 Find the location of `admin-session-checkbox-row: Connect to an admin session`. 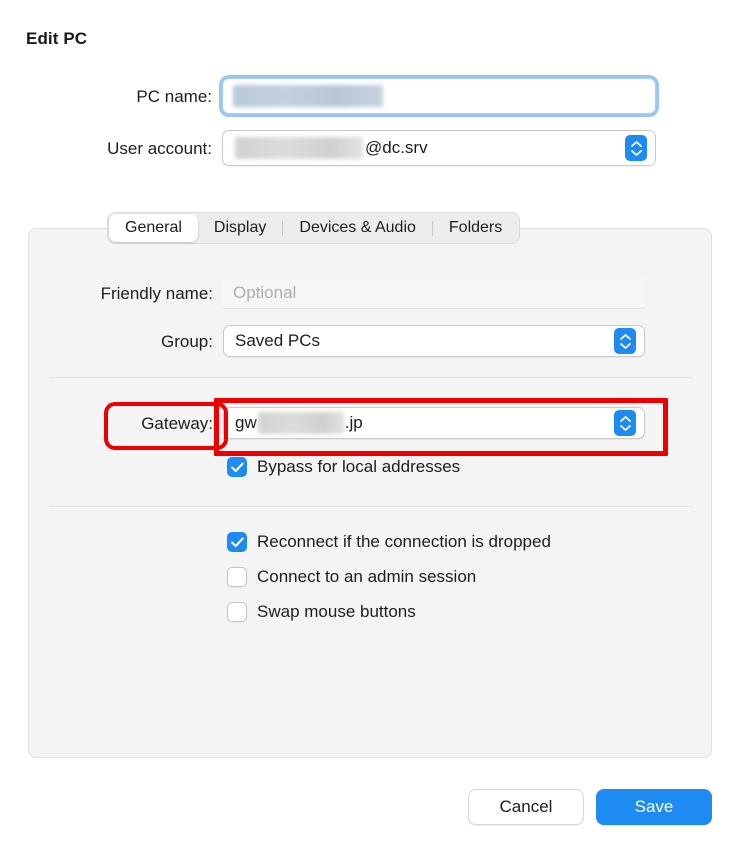

admin-session-checkbox-row: Connect to an admin session is located at coordinates (351, 577).